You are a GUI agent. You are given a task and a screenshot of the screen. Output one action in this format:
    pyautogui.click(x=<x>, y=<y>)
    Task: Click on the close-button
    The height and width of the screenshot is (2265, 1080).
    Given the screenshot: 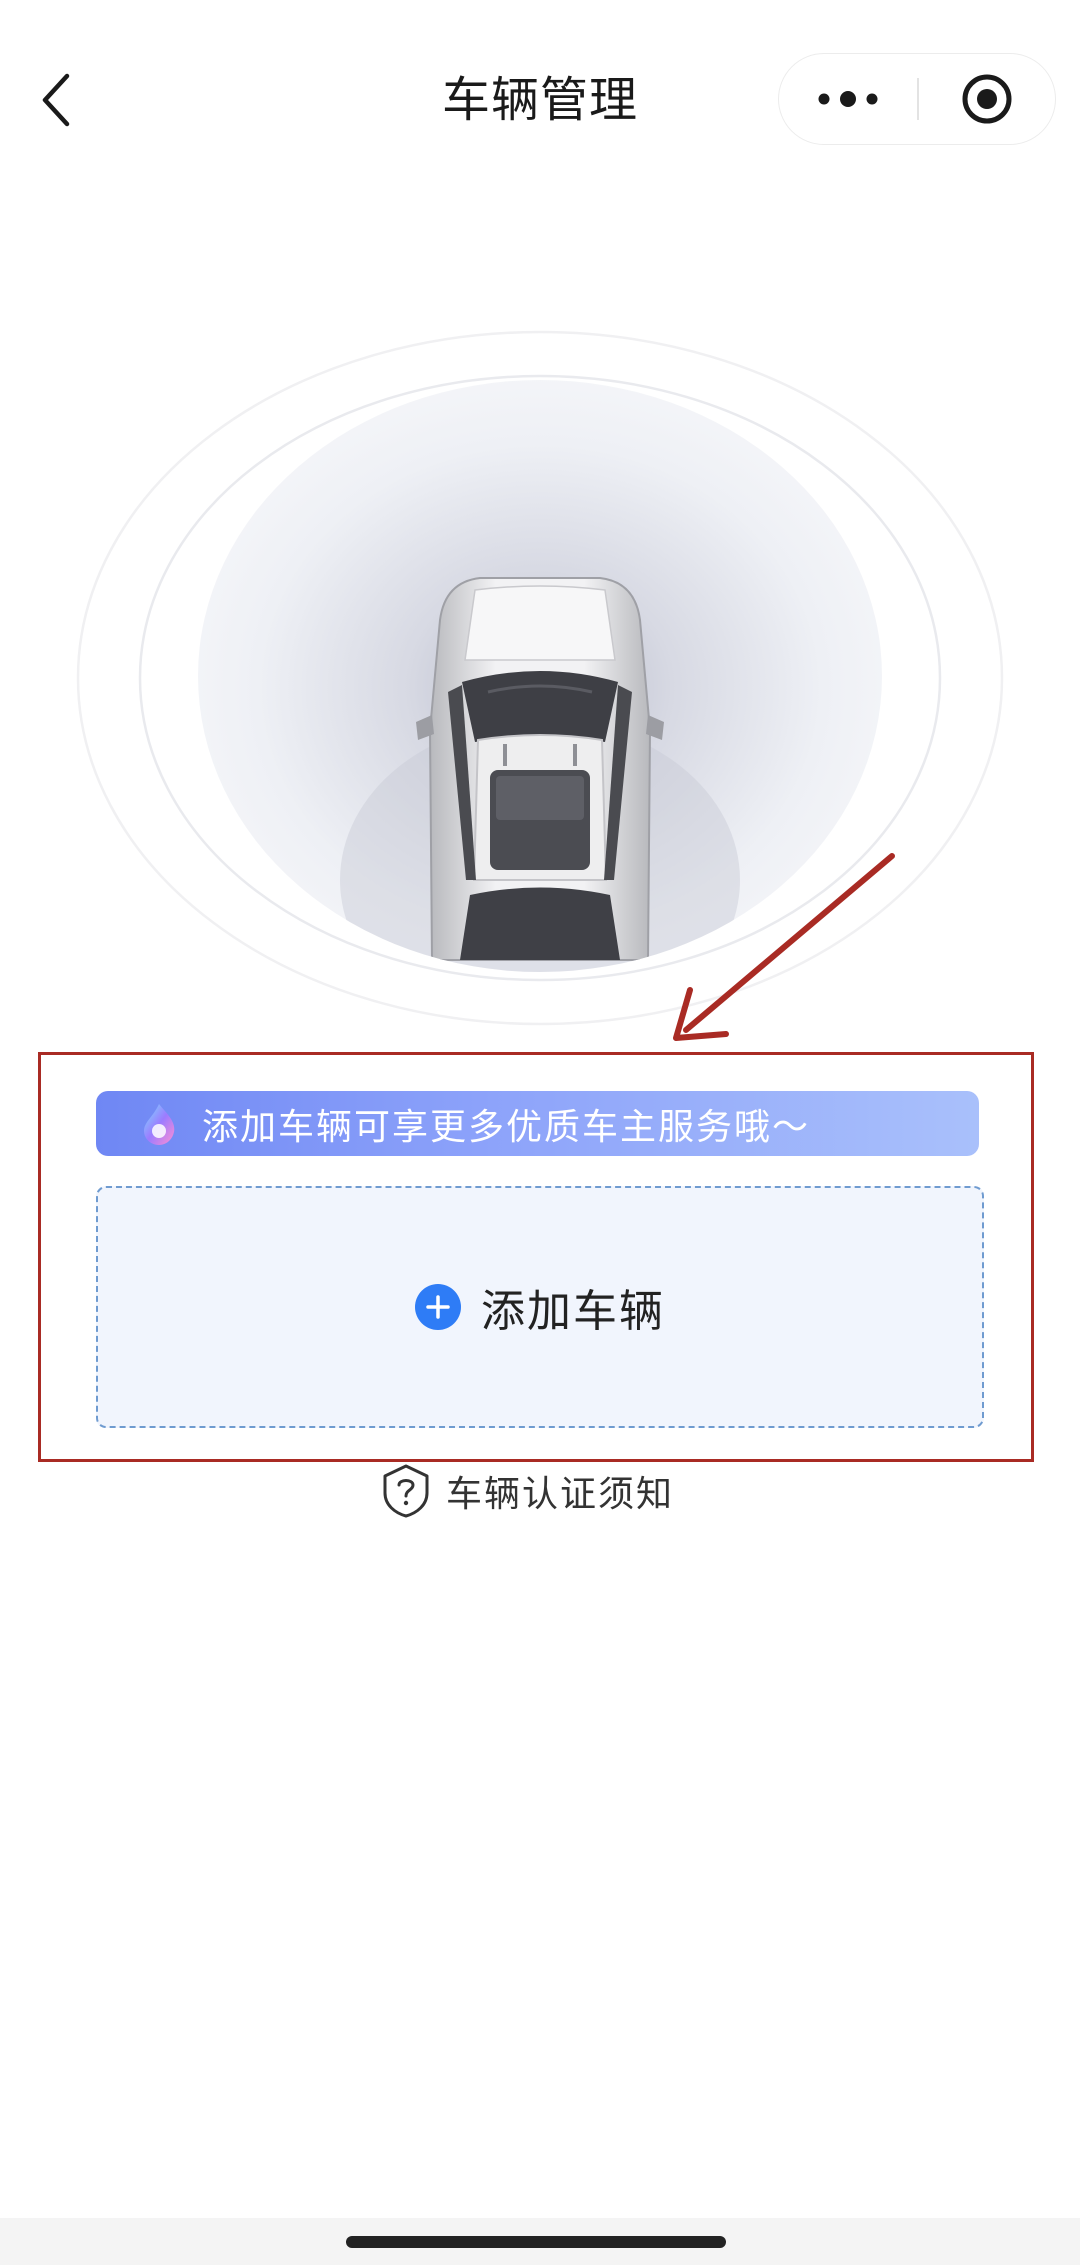 What is the action you would take?
    pyautogui.click(x=987, y=98)
    